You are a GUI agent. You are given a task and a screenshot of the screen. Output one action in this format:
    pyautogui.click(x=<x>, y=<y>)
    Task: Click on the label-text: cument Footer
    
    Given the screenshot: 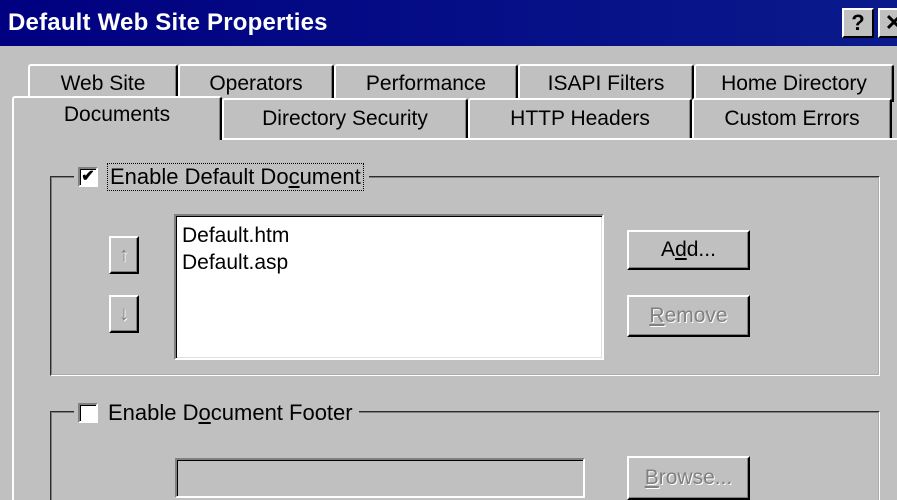 What is the action you would take?
    pyautogui.click(x=281, y=412)
    